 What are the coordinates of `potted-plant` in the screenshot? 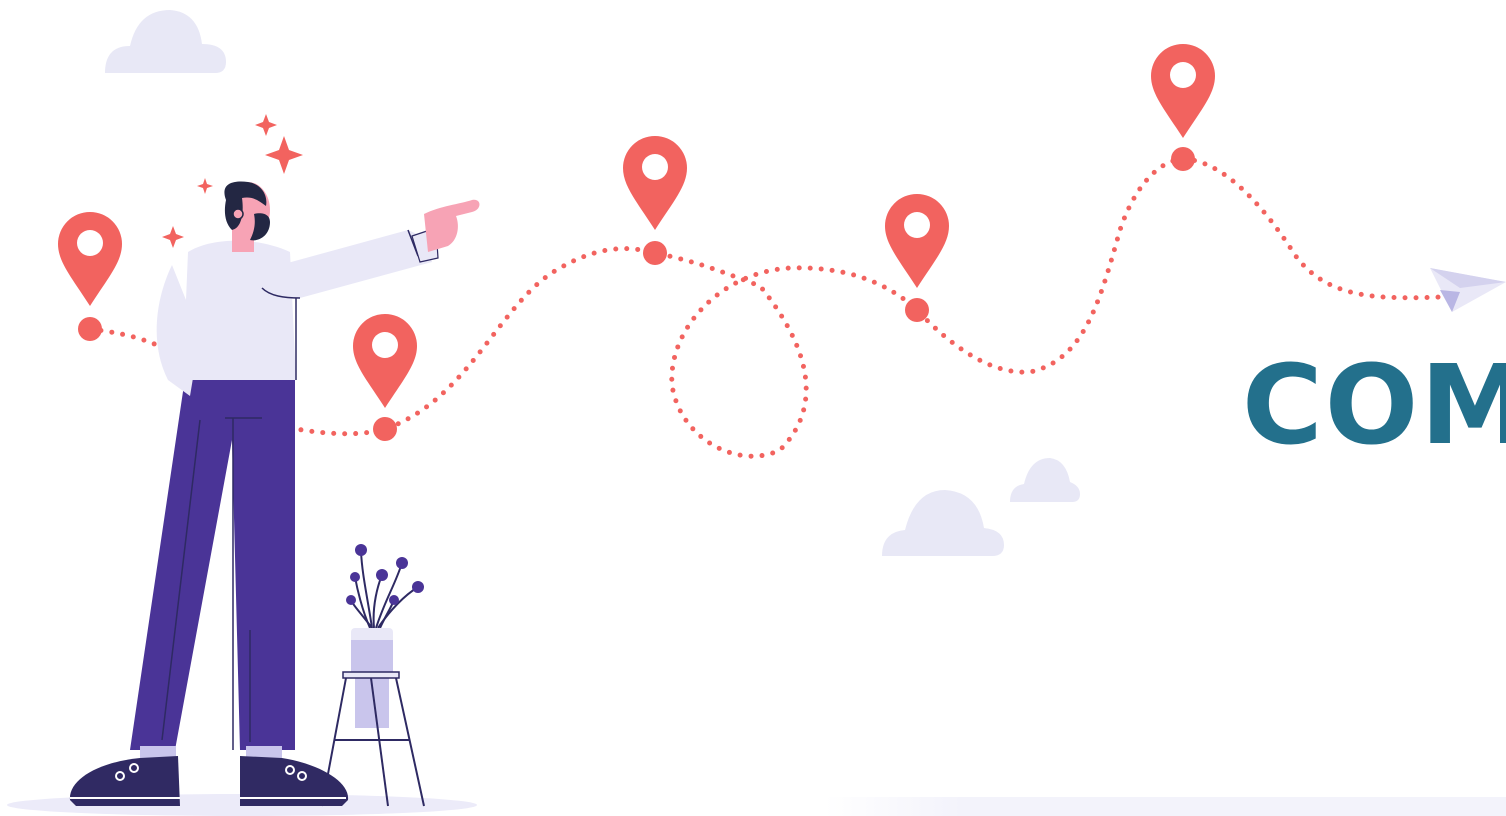 It's located at (373, 675).